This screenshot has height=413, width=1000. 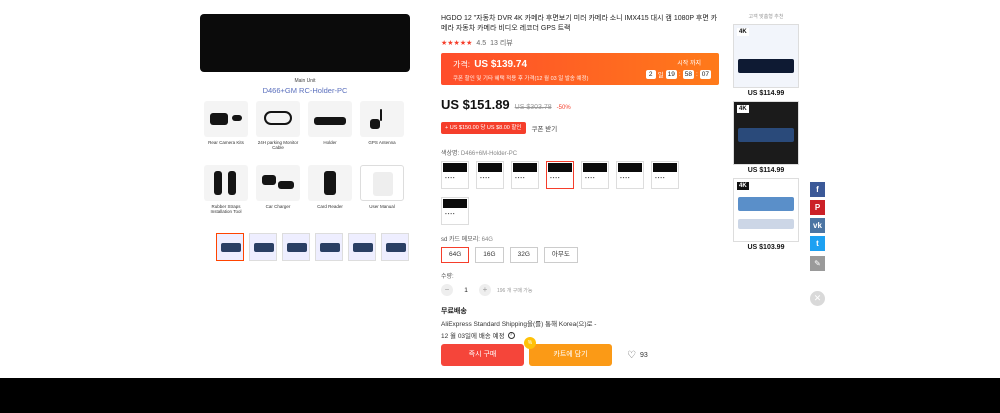 I want to click on color-value: D466+6M-Holder-PC, so click(x=489, y=154).